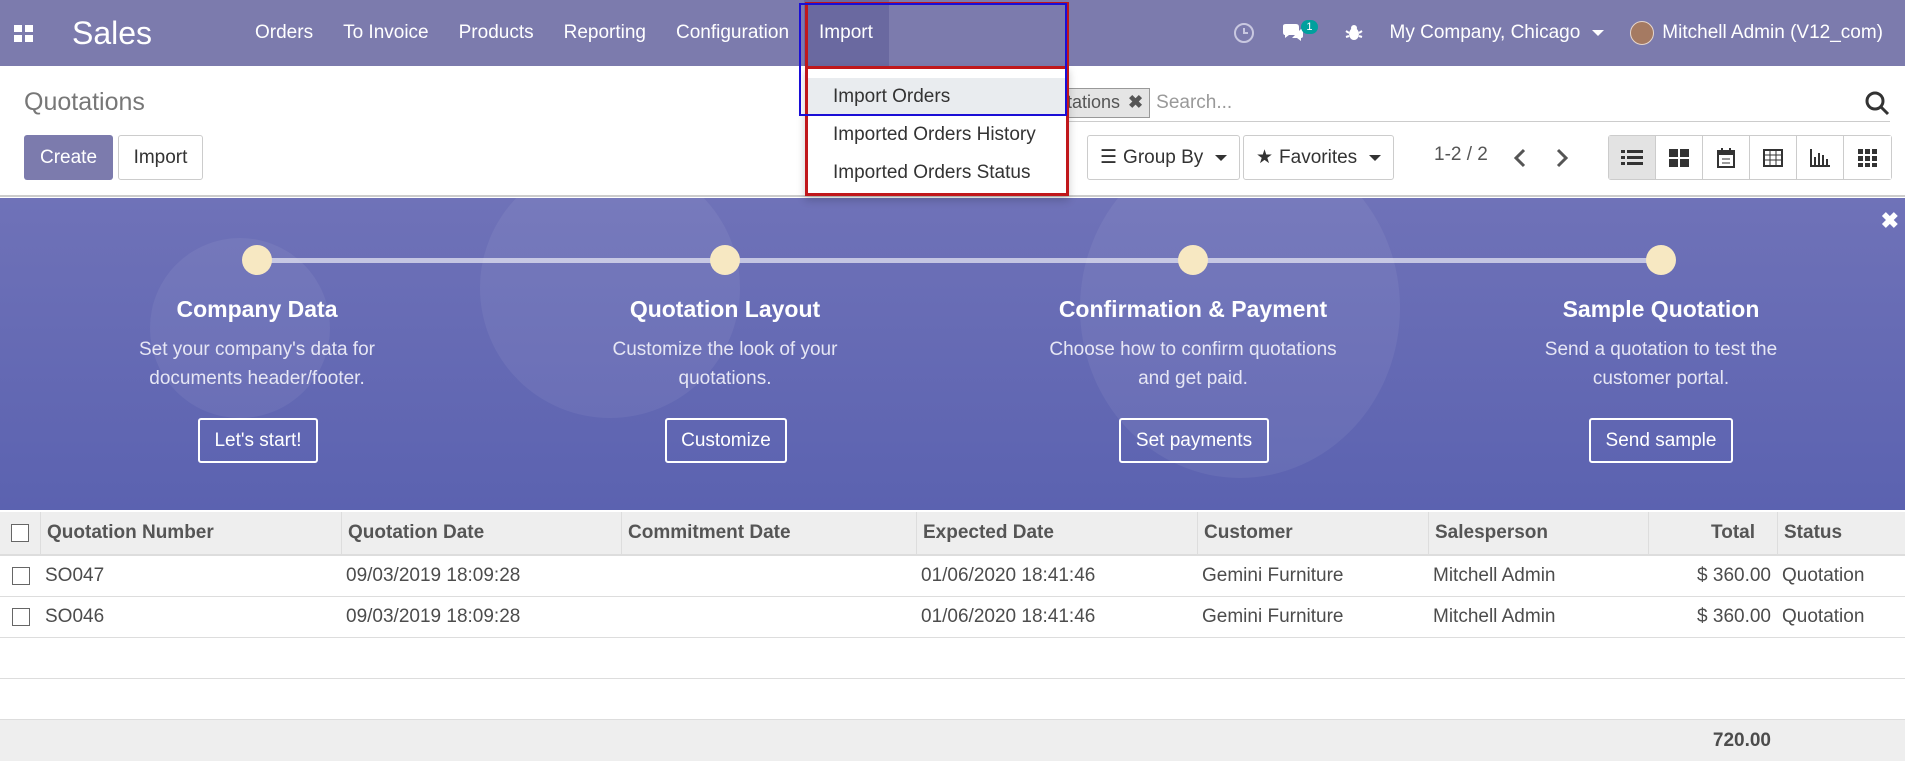 The image size is (1905, 762). What do you see at coordinates (386, 33) in the screenshot?
I see `menu-to-invoice: To Invoice` at bounding box center [386, 33].